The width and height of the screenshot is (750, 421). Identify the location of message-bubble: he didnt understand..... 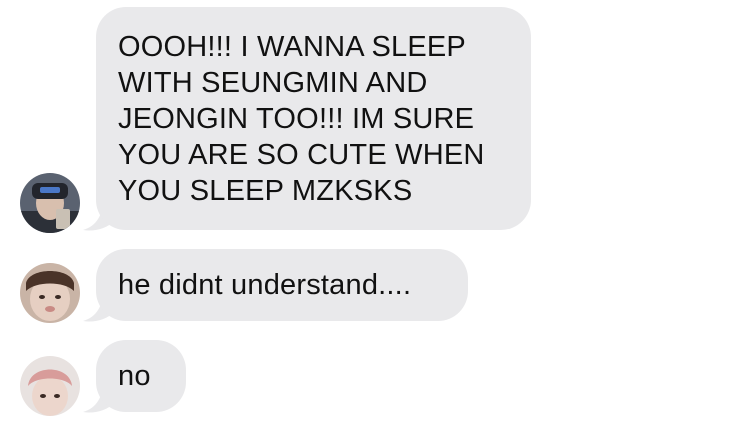
(282, 285).